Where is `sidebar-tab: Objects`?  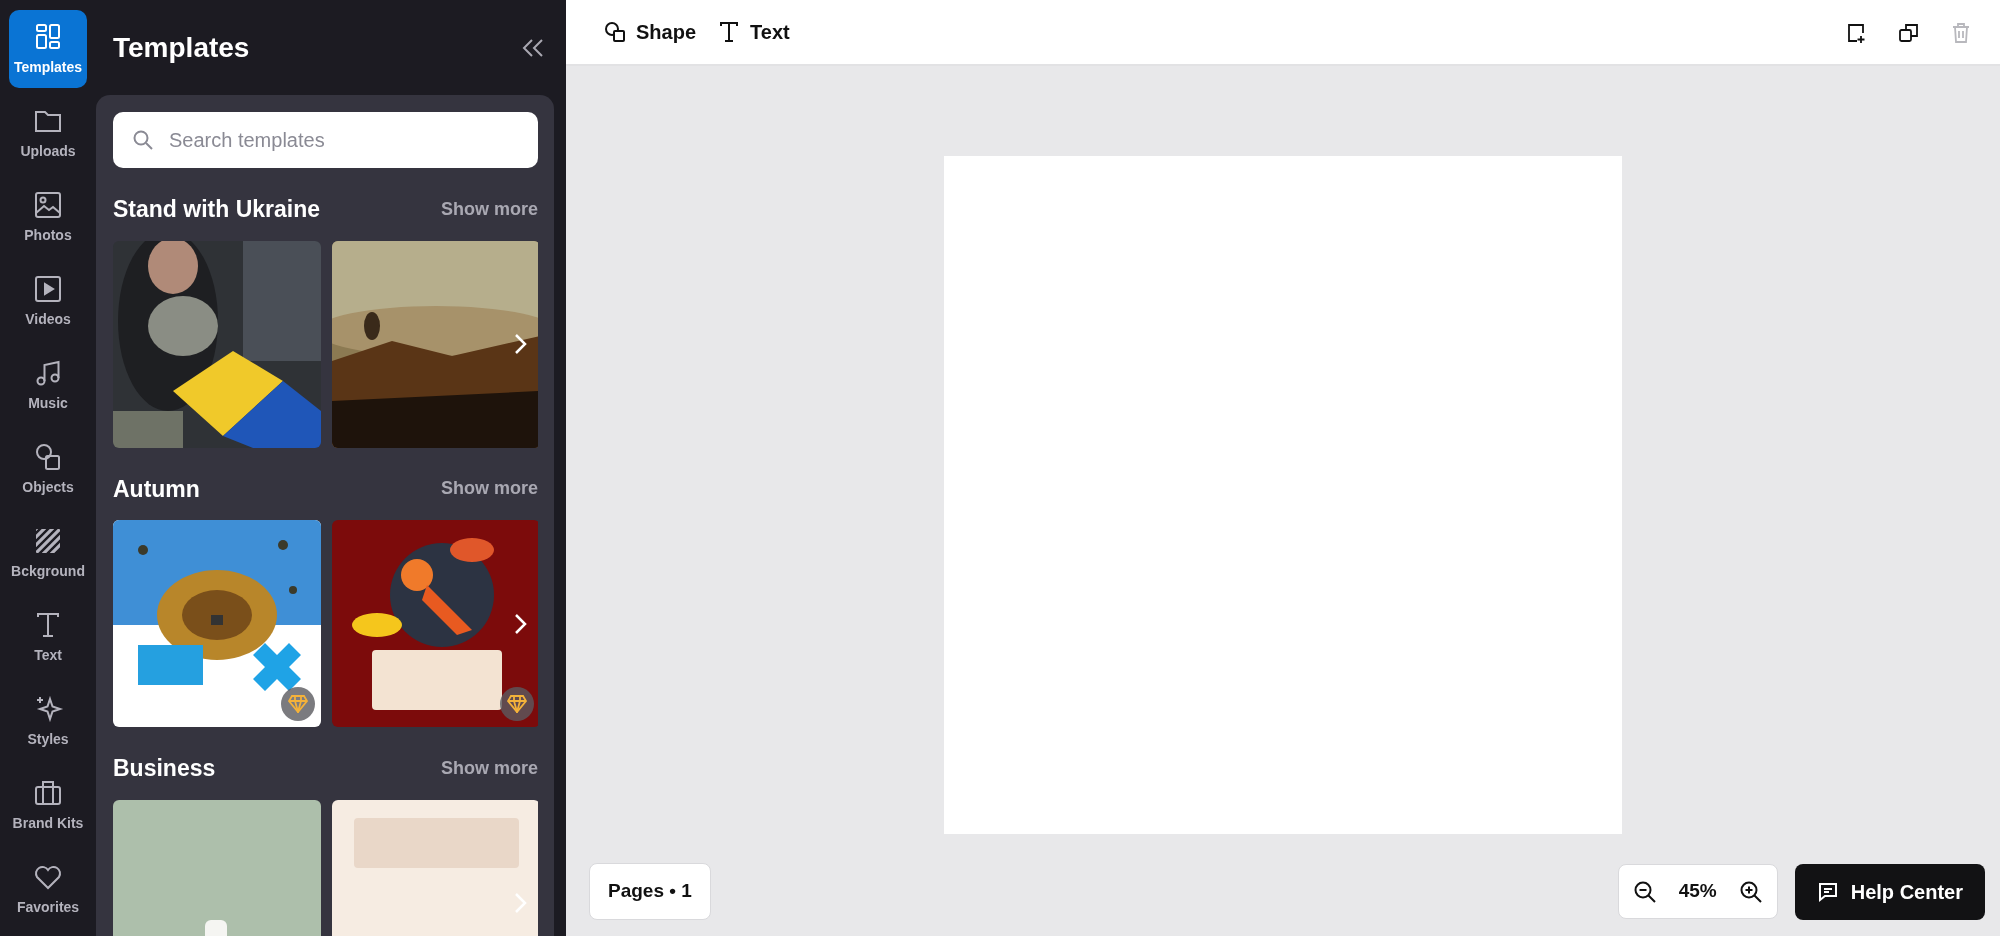
sidebar-tab: Objects is located at coordinates (48, 469).